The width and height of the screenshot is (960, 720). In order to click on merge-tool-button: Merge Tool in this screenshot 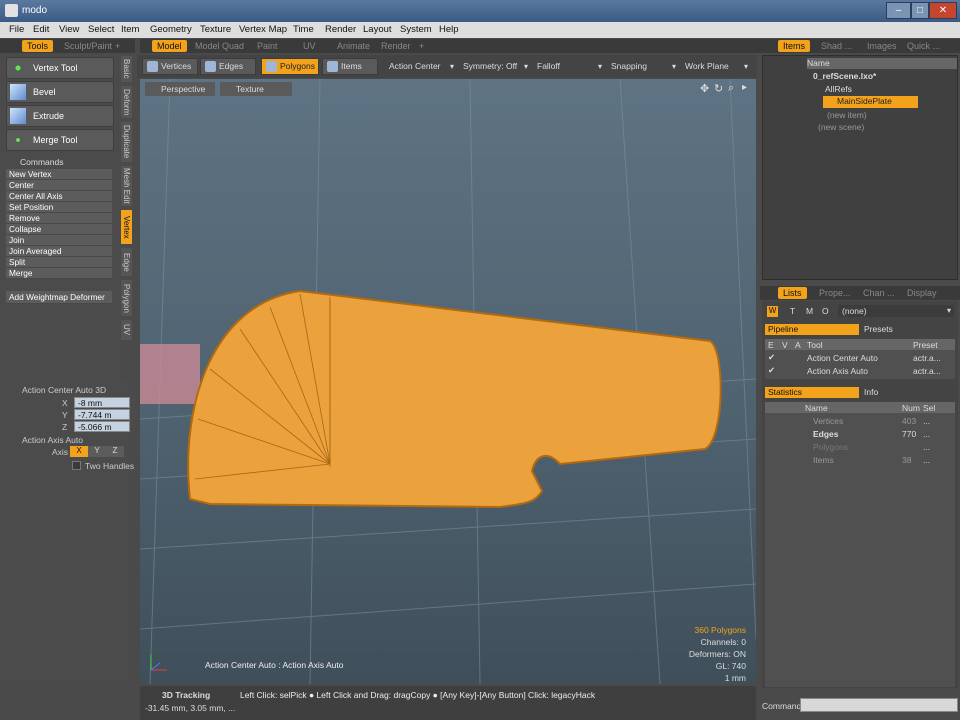, I will do `click(60, 140)`.